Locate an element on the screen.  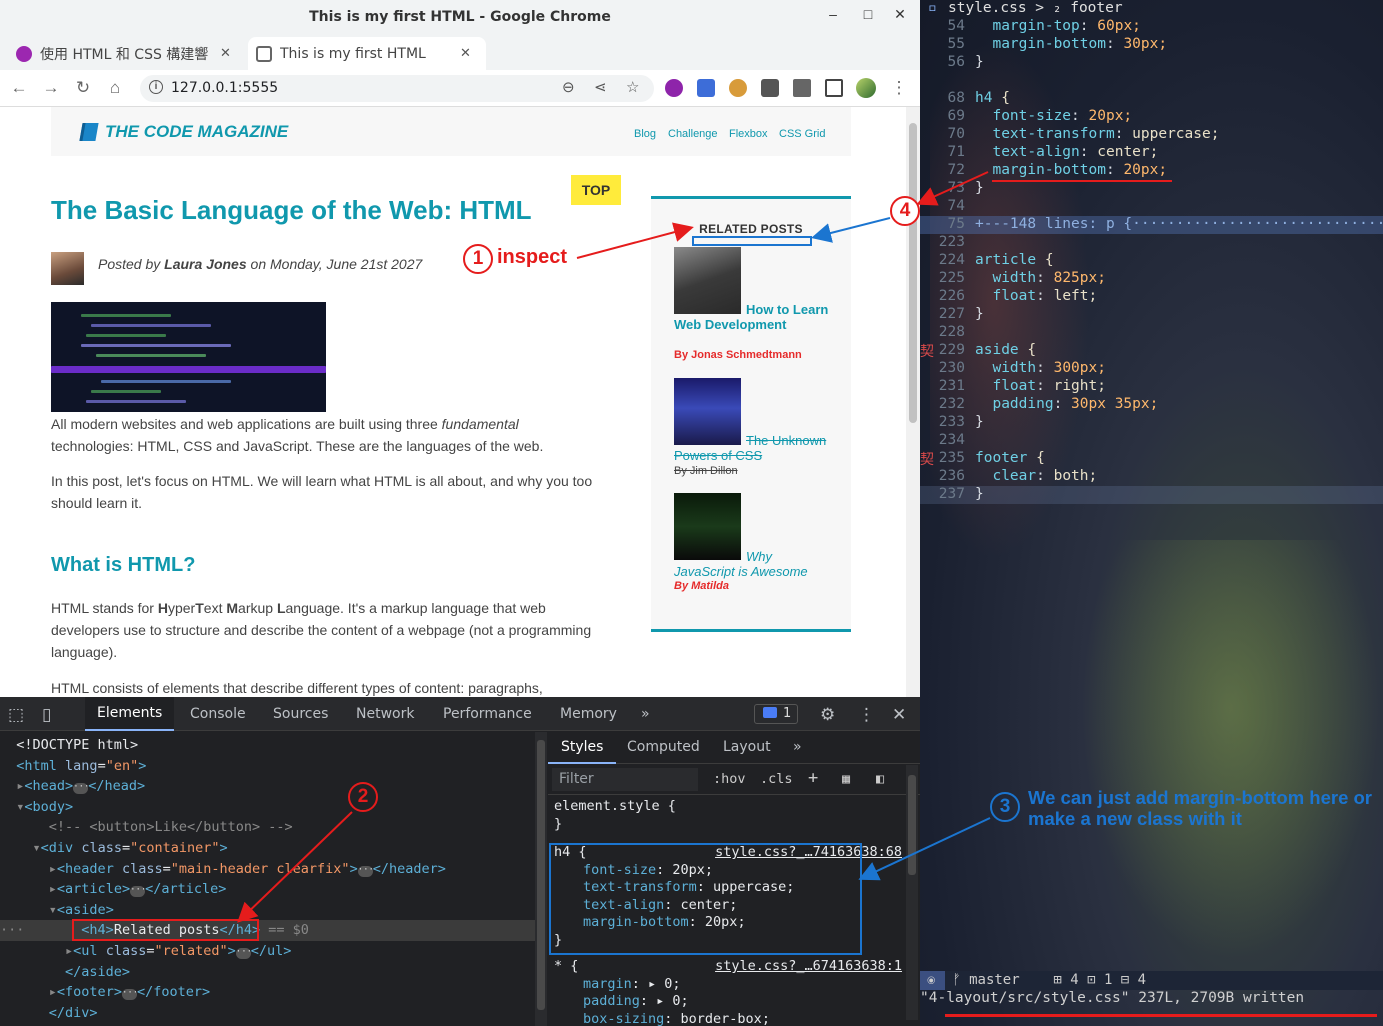
related-post-title: How to Learn Web Development is located at coordinates (754, 317).